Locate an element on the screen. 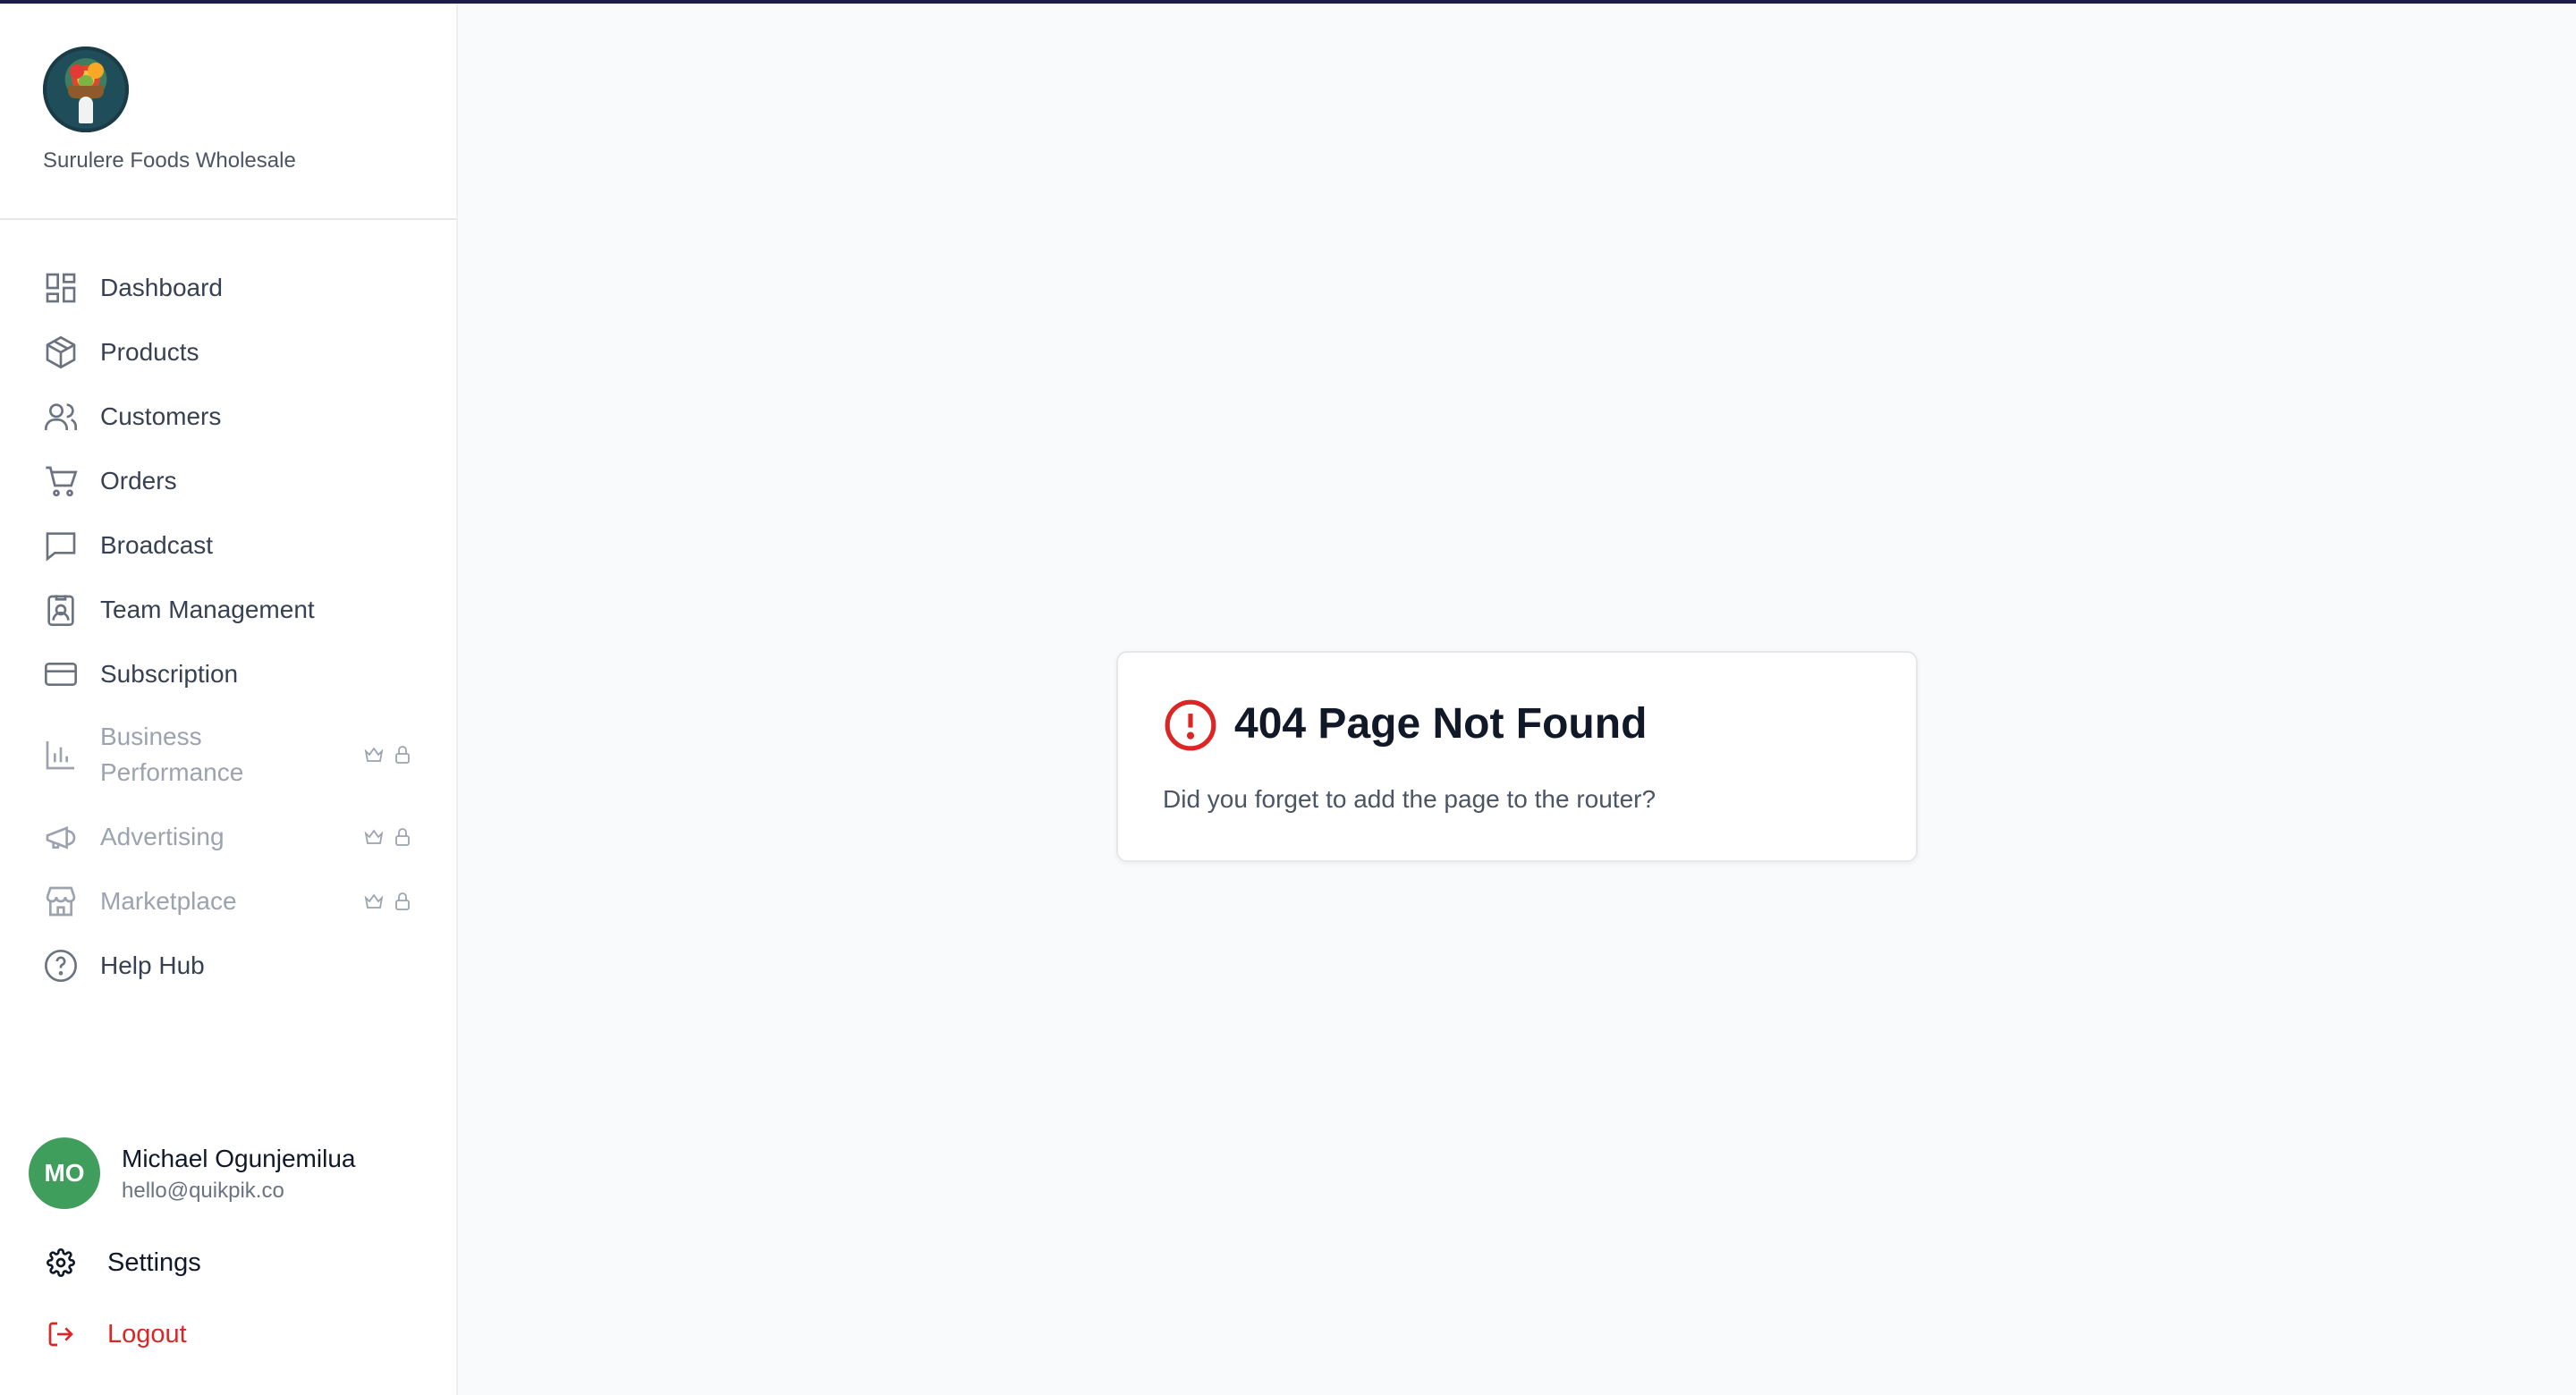 The image size is (2576, 1395). label-line-2: Performance is located at coordinates (172, 772).